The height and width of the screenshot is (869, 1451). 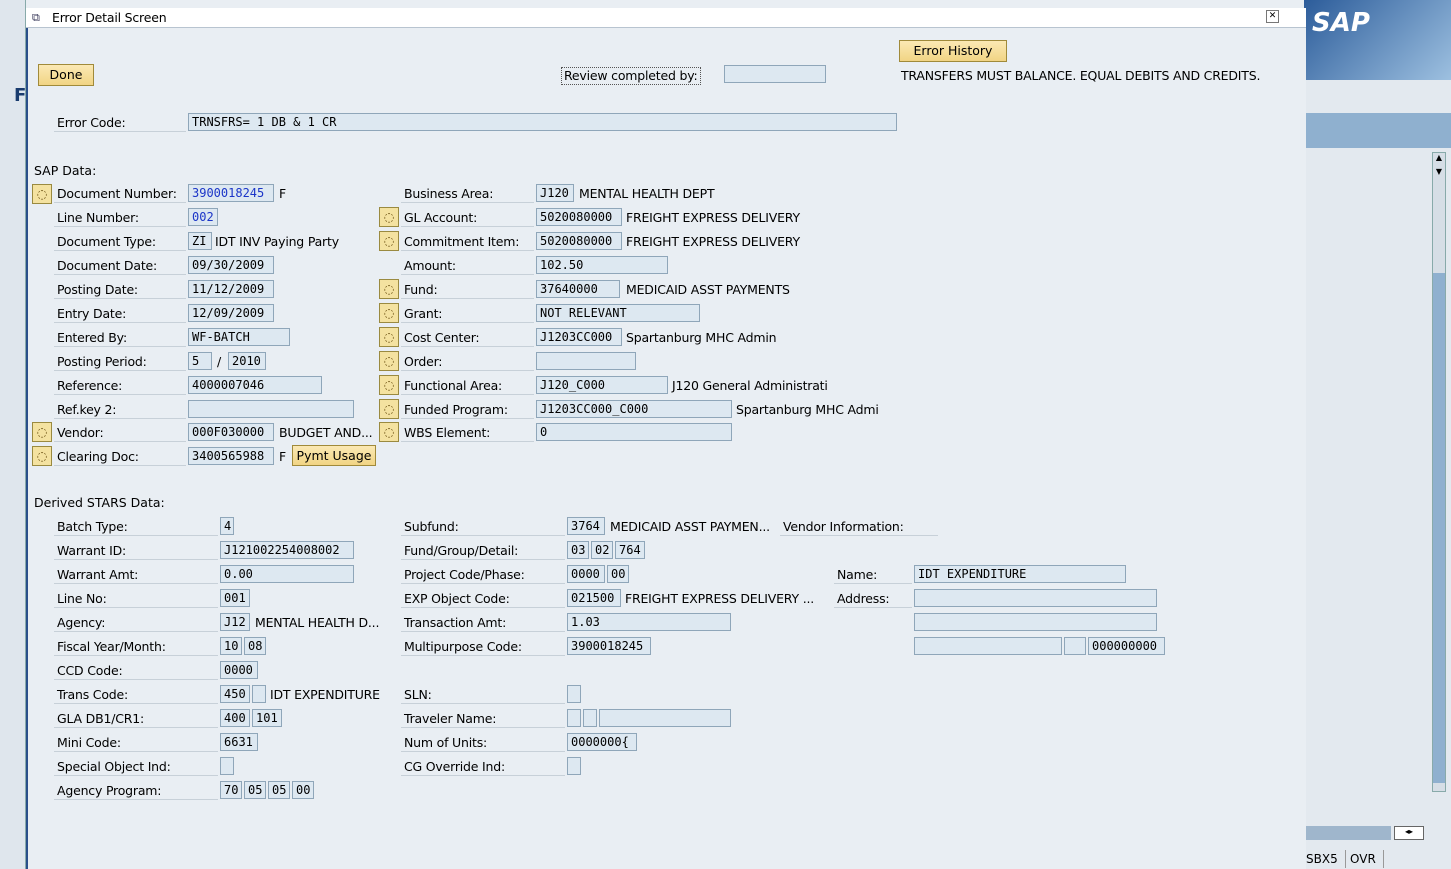 I want to click on document-type-field: ZI, so click(x=200, y=241).